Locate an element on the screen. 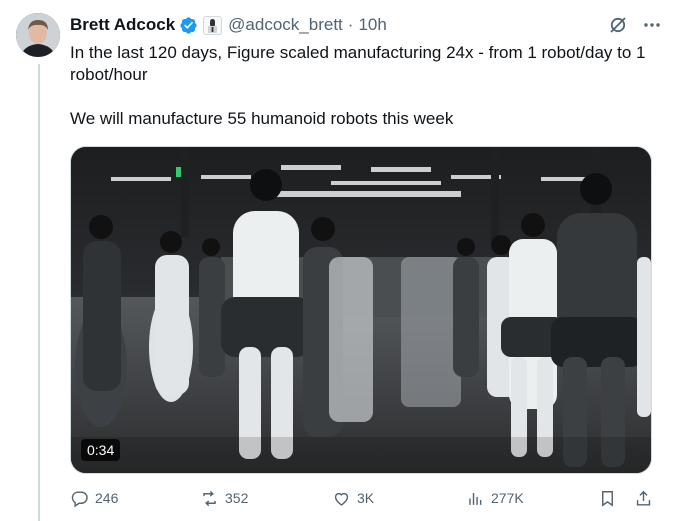 The image size is (678, 521). like-count: 3K is located at coordinates (366, 498).